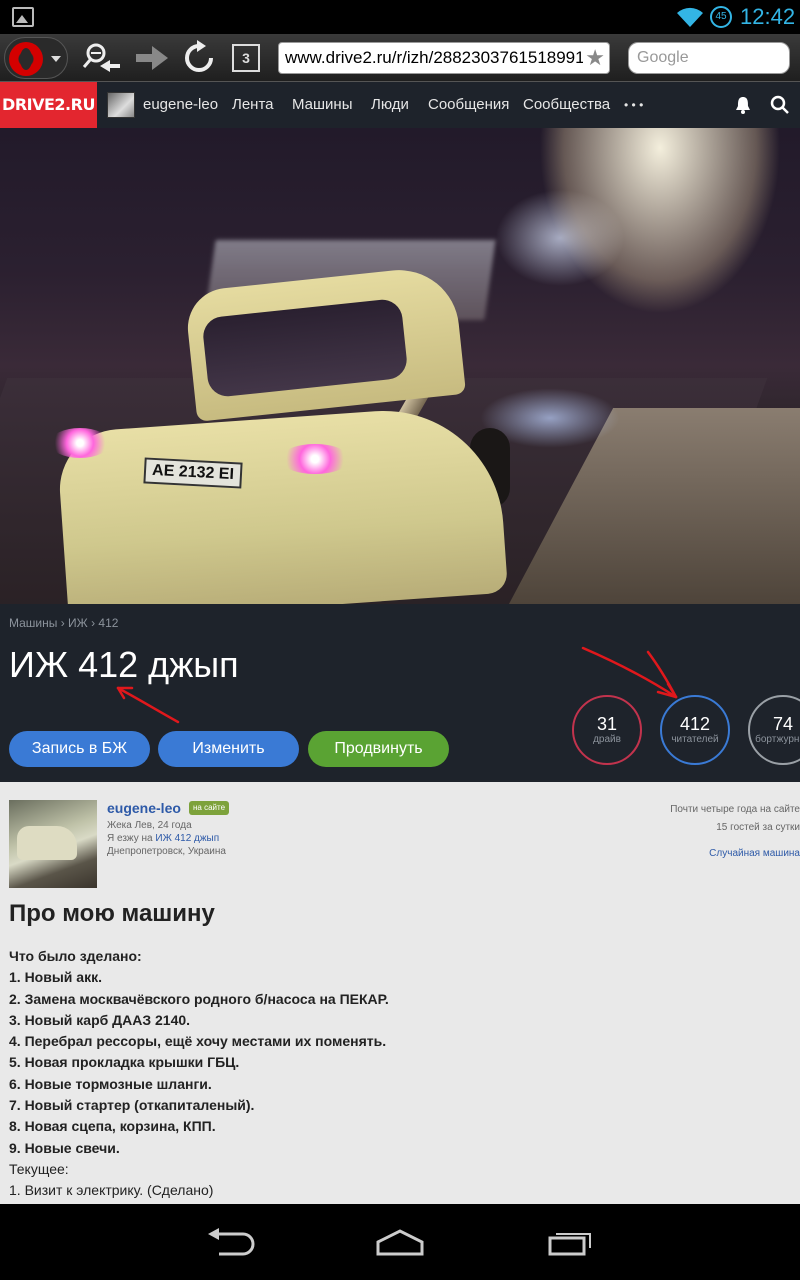 This screenshot has width=800, height=1280. Describe the element at coordinates (230, 1243) in the screenshot. I see `back-icon` at that location.